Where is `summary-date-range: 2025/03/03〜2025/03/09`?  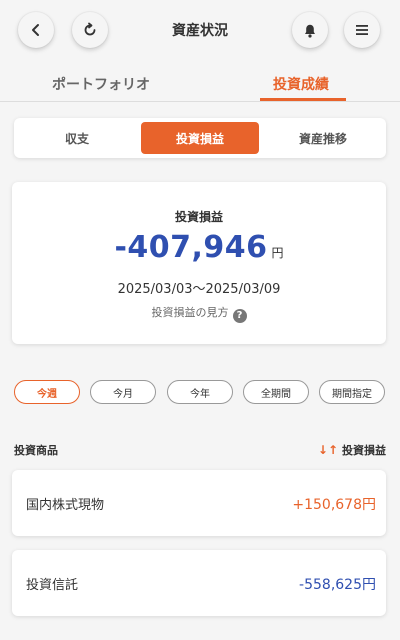
summary-date-range: 2025/03/03〜2025/03/09 is located at coordinates (199, 289).